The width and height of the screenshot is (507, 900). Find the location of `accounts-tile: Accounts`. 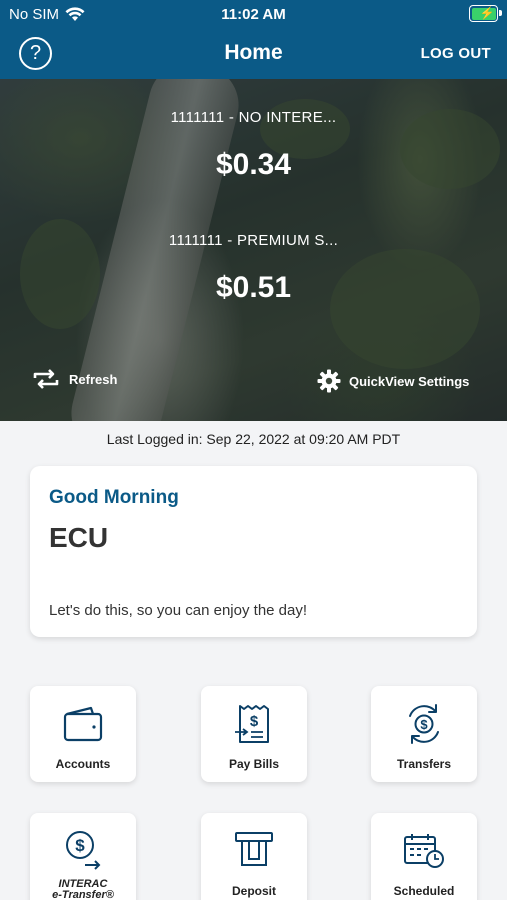

accounts-tile: Accounts is located at coordinates (83, 734).